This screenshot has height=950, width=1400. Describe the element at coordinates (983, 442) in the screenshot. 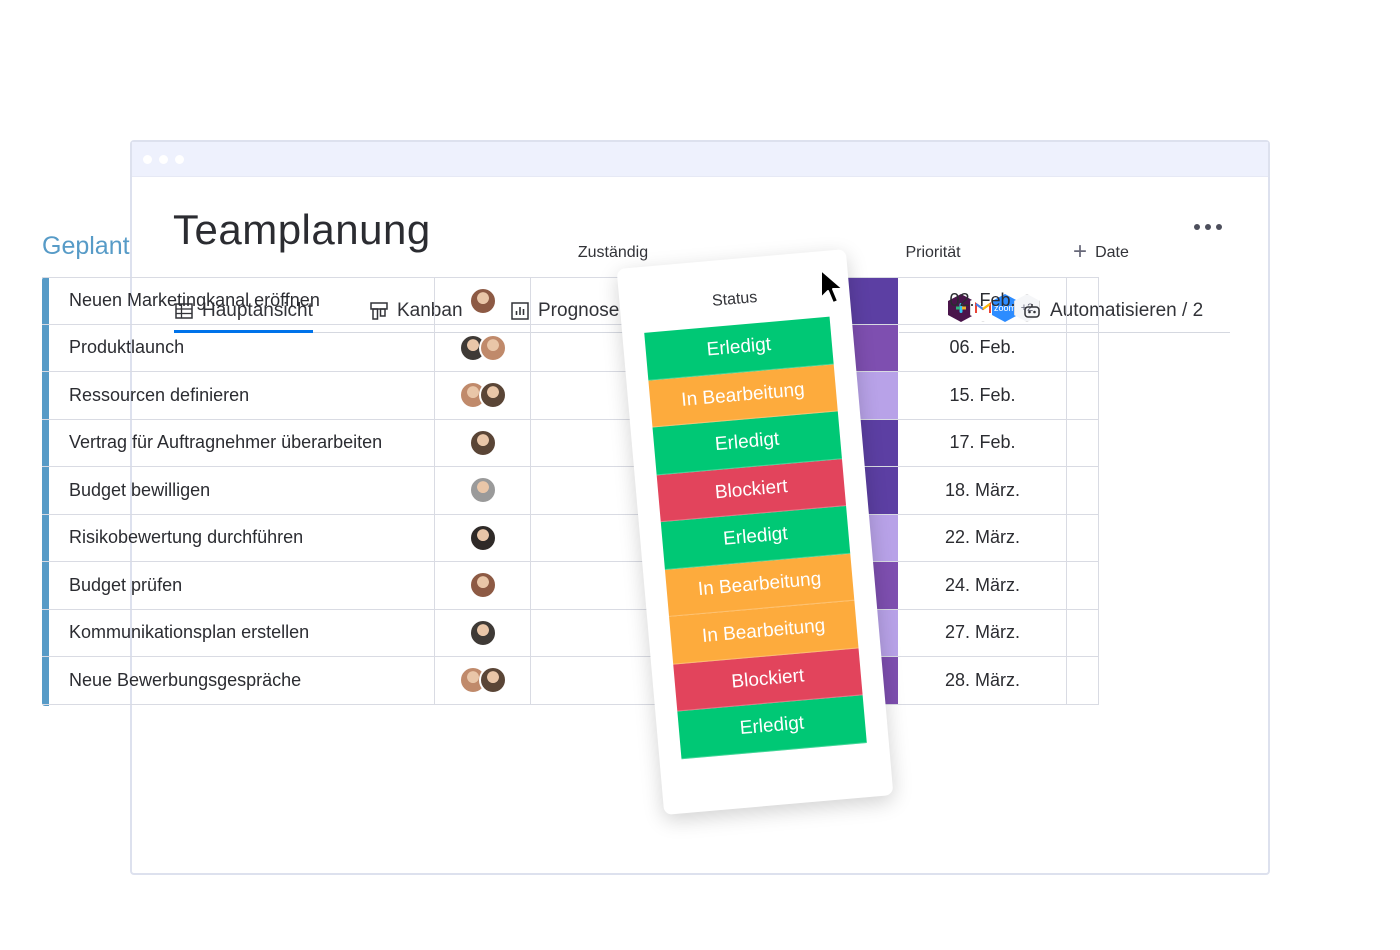

I see `date-cell: 17. Feb.` at that location.